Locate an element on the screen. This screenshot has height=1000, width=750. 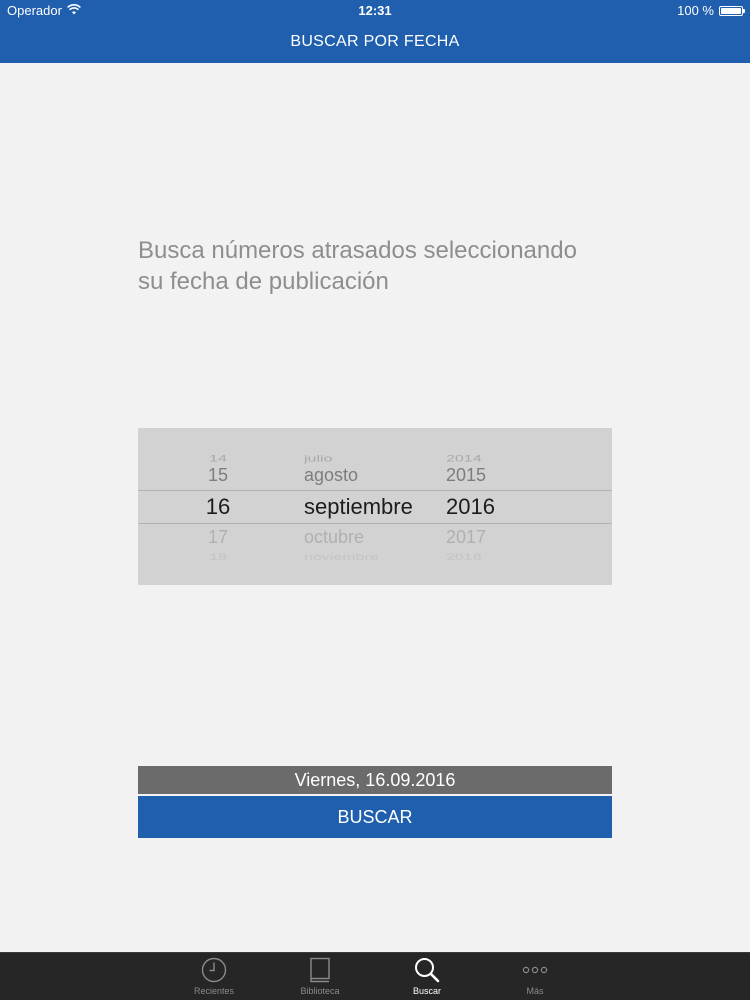
page-title: BUSCAR POR FECHA is located at coordinates (375, 41).